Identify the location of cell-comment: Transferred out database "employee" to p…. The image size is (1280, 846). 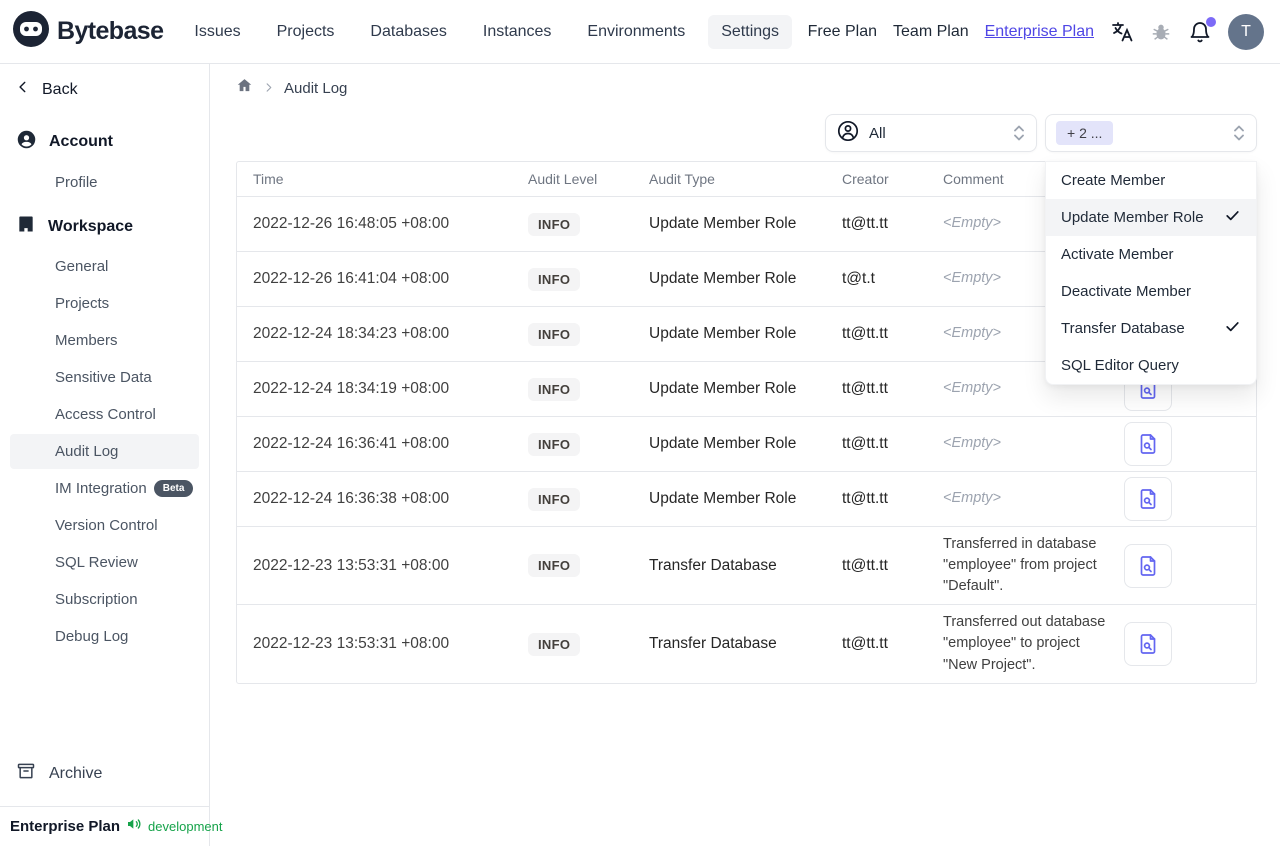
(1024, 643).